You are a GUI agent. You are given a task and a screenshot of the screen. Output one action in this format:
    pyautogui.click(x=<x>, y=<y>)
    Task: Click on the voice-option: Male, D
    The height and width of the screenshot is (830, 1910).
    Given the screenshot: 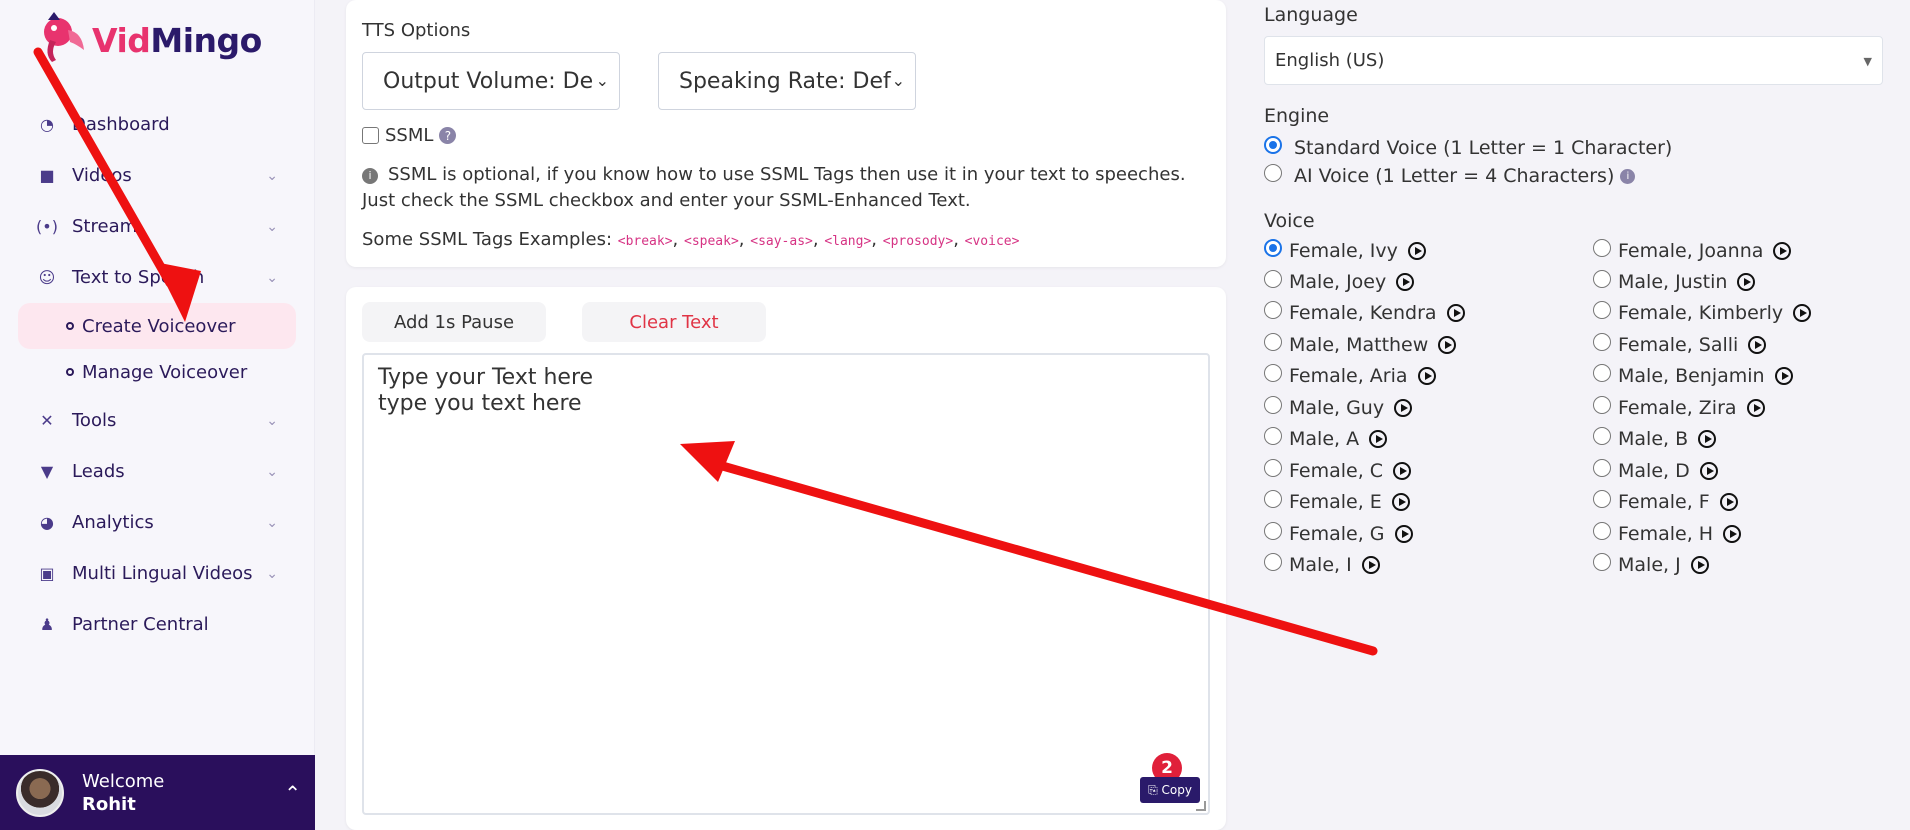 What is the action you would take?
    pyautogui.click(x=1655, y=470)
    